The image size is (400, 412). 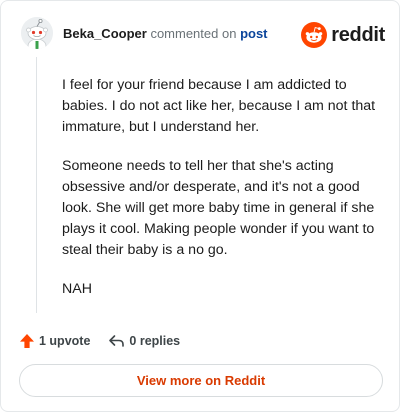 What do you see at coordinates (314, 35) in the screenshot?
I see `reddit-snoo-icon` at bounding box center [314, 35].